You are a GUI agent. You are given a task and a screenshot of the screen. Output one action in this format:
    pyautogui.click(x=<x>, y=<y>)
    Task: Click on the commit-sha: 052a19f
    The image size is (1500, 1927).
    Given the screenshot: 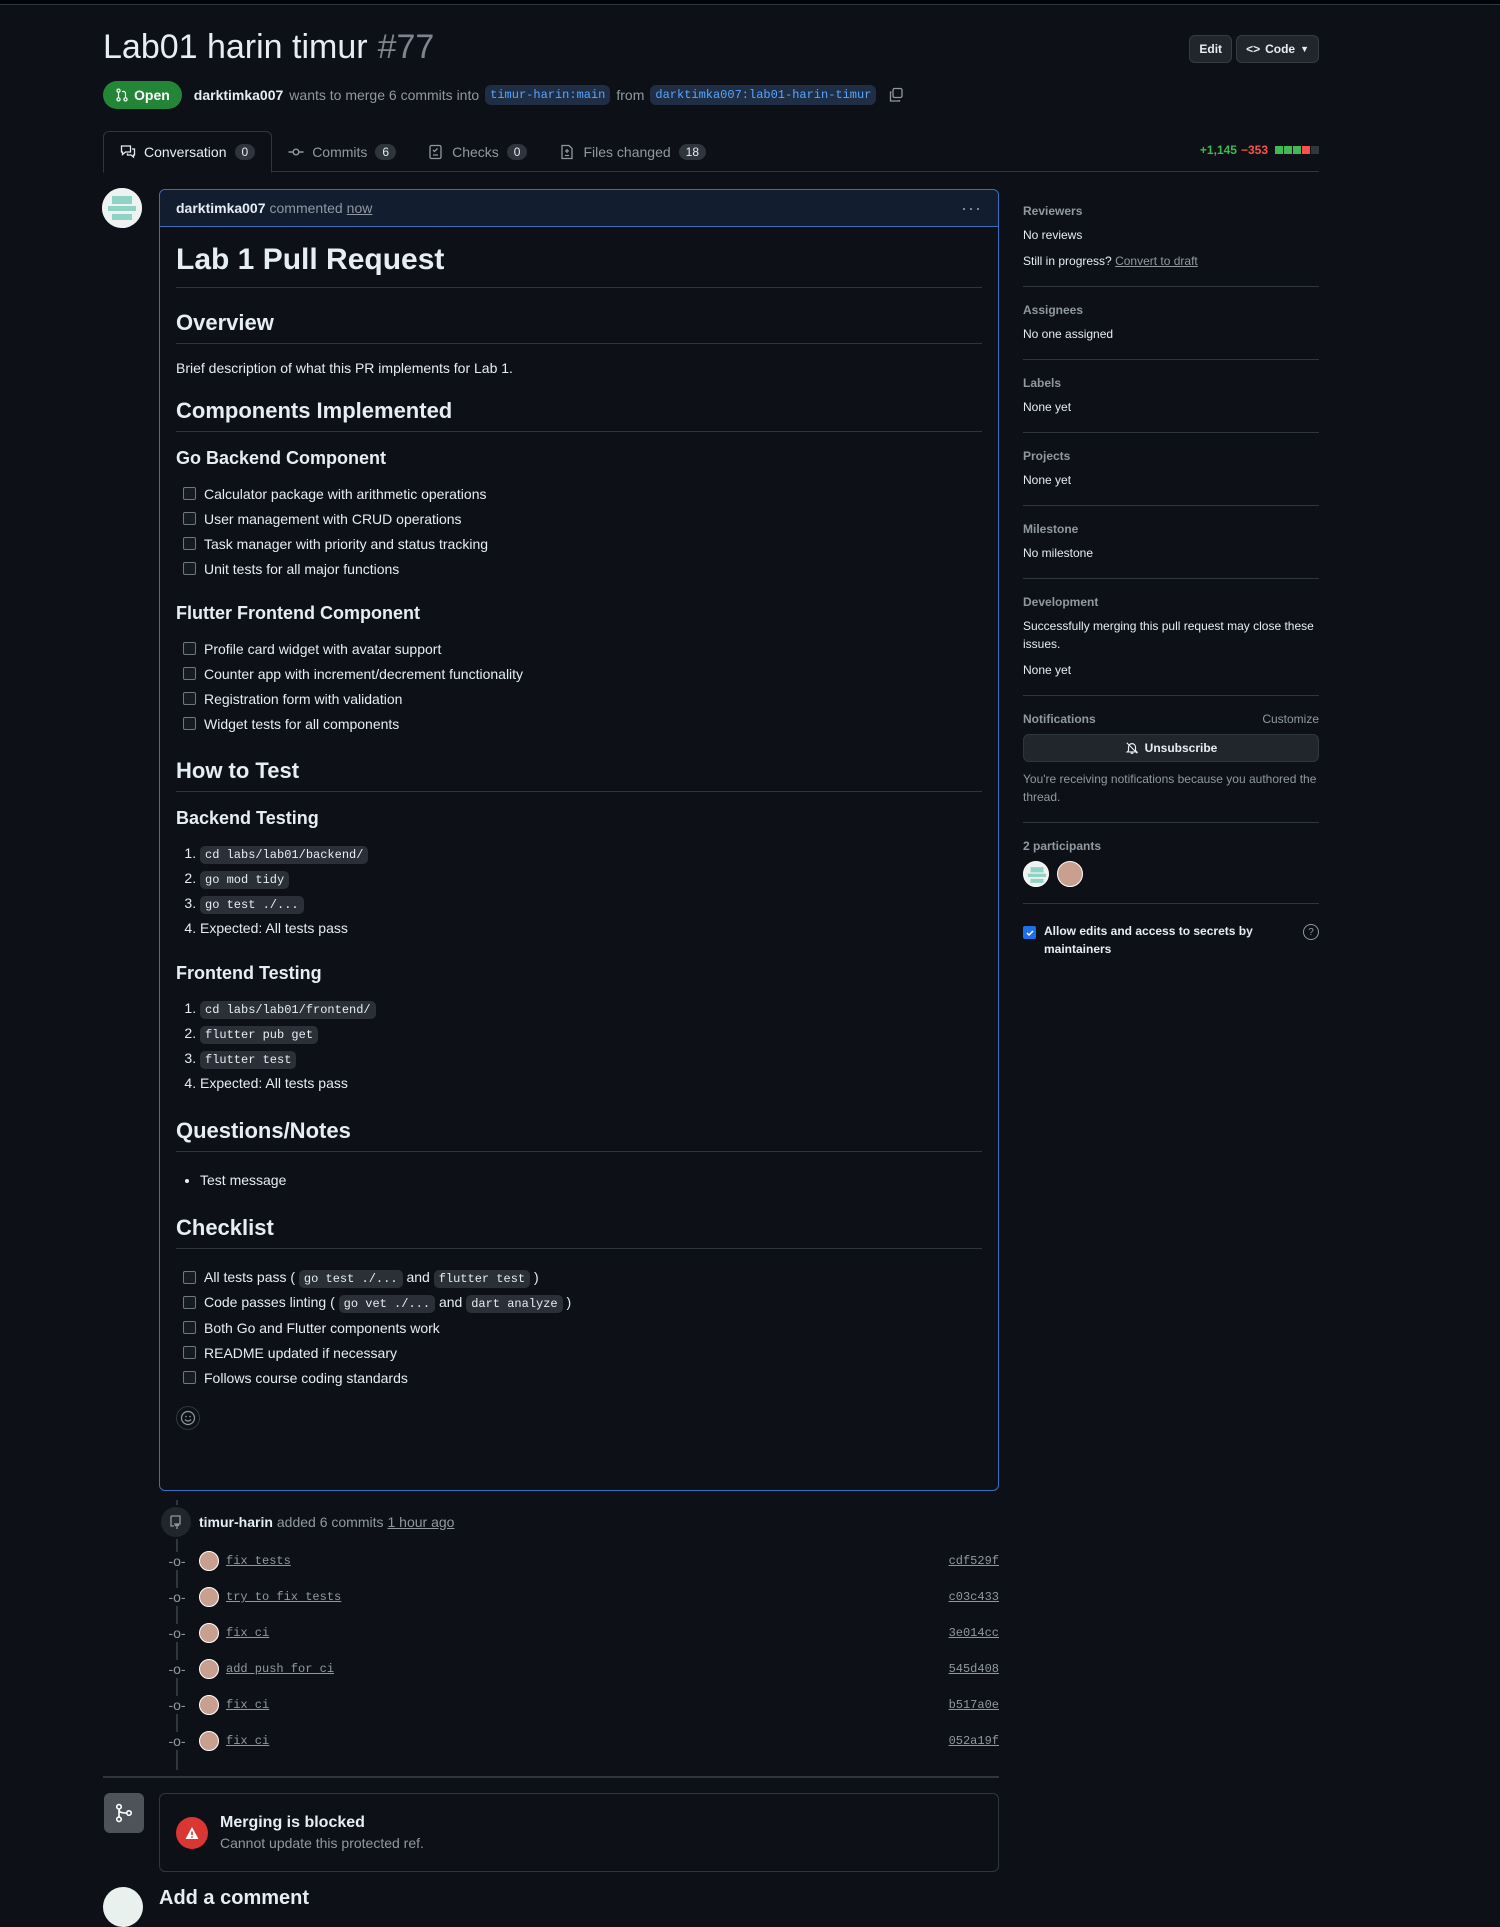 What is the action you would take?
    pyautogui.click(x=974, y=1741)
    